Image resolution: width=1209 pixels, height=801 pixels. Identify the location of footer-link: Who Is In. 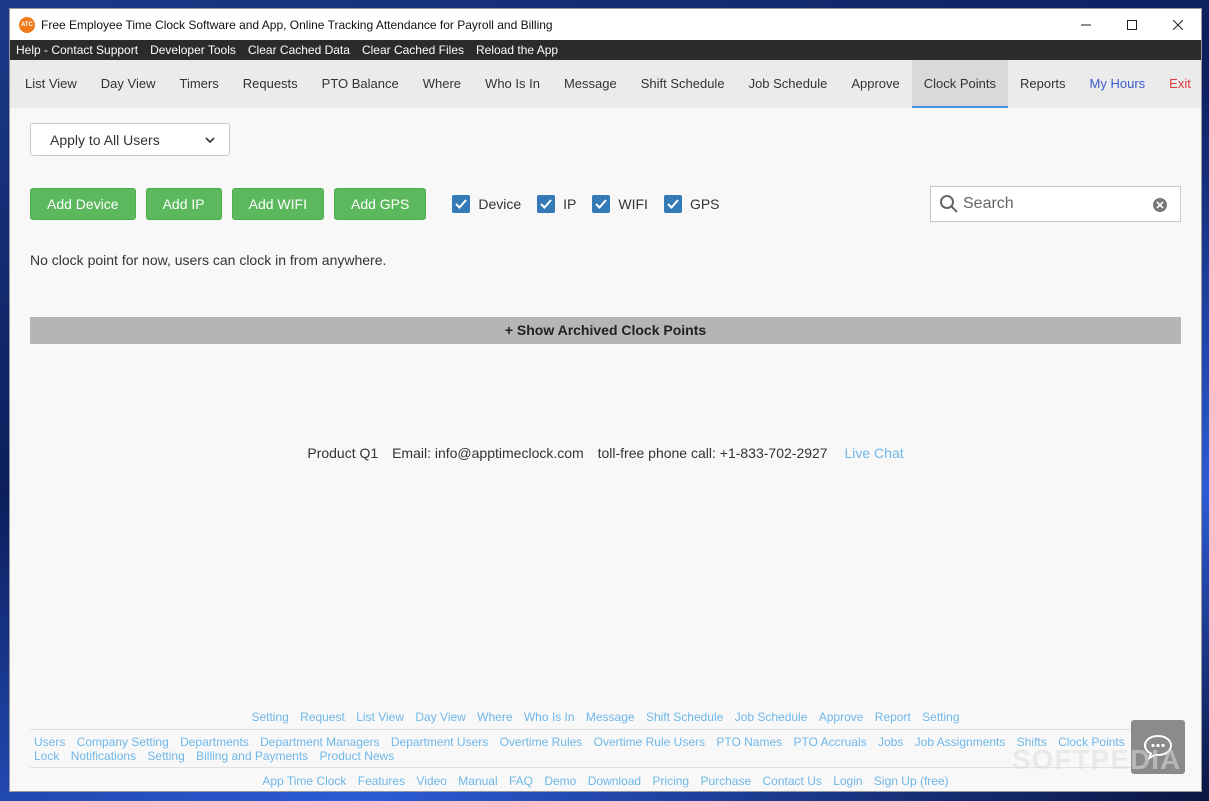
(549, 717).